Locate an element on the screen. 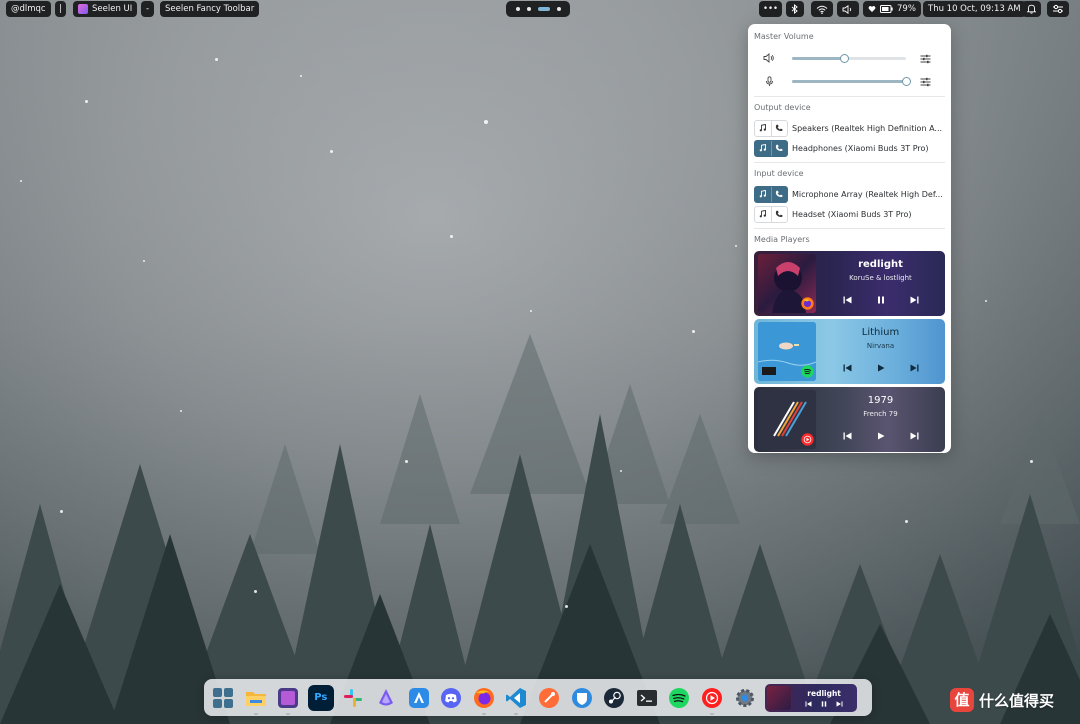  output-device-title: Output device is located at coordinates (782, 107).